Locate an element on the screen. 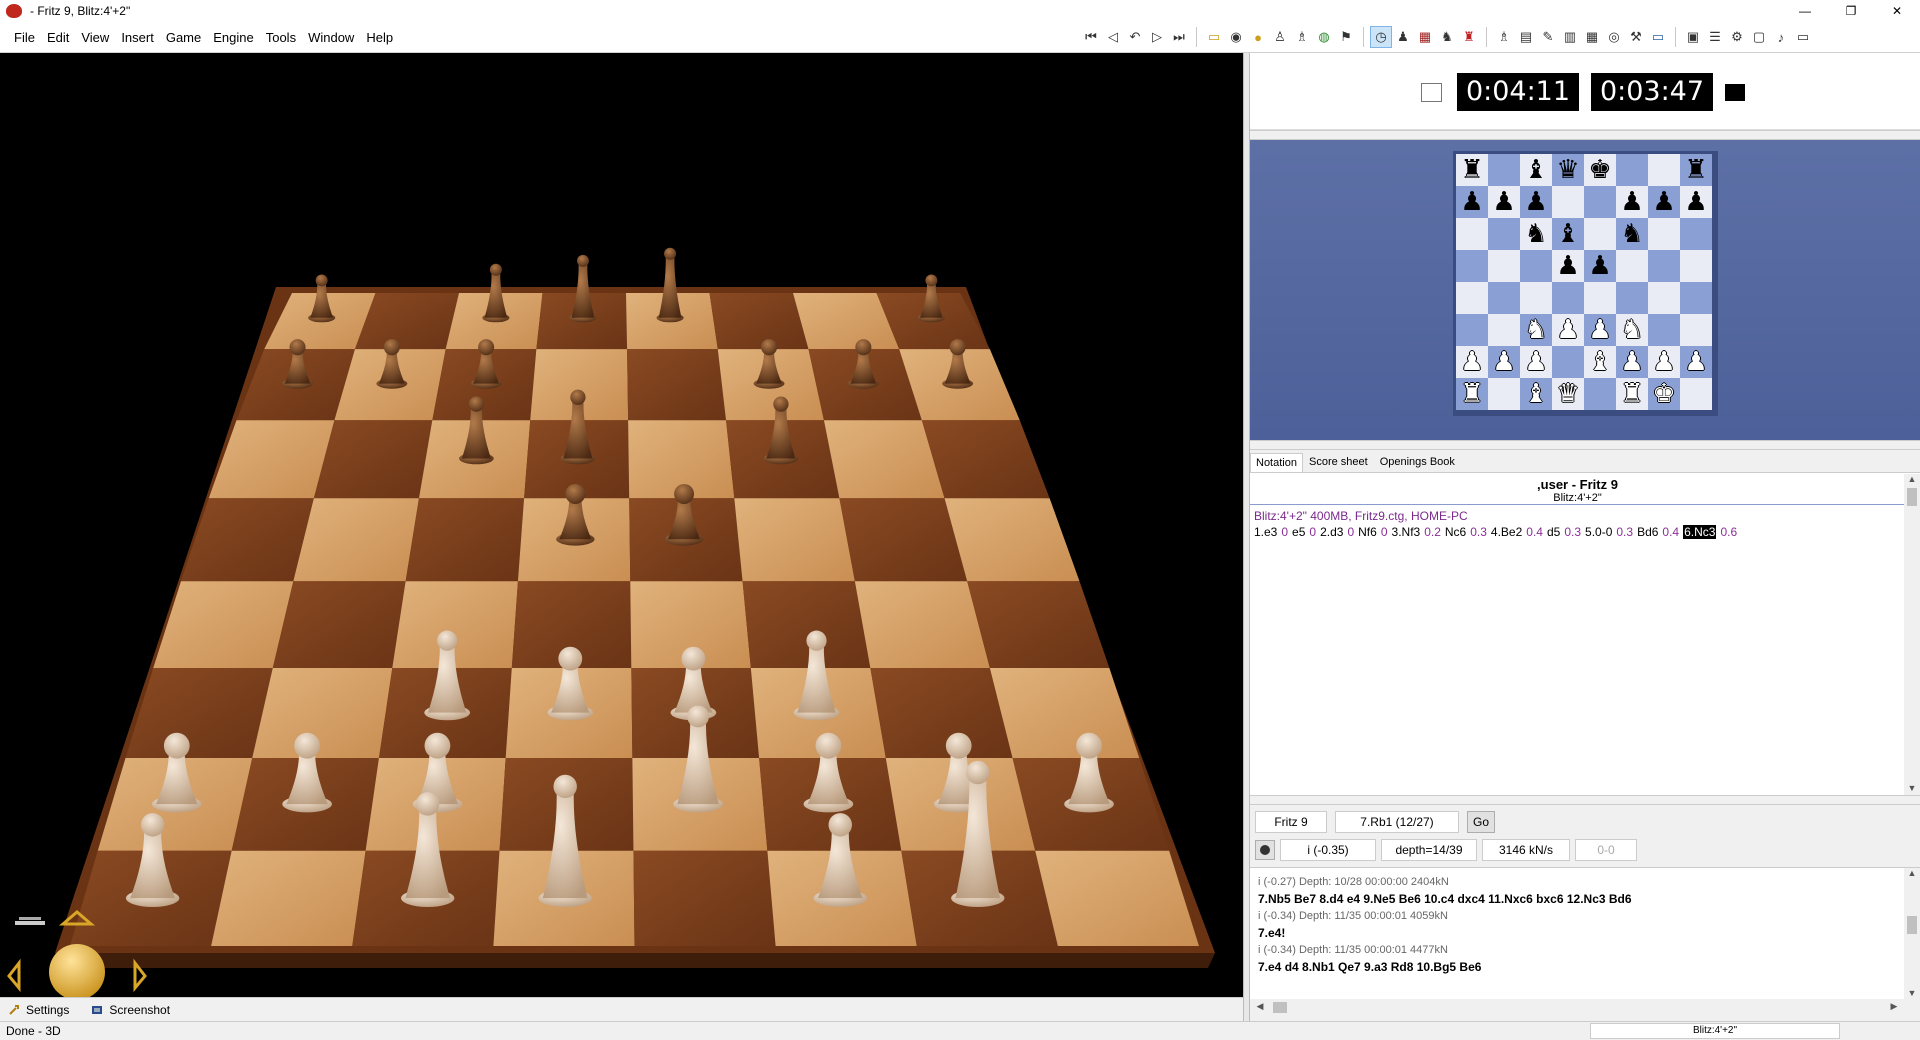  engine-icon: ● is located at coordinates (1258, 37).